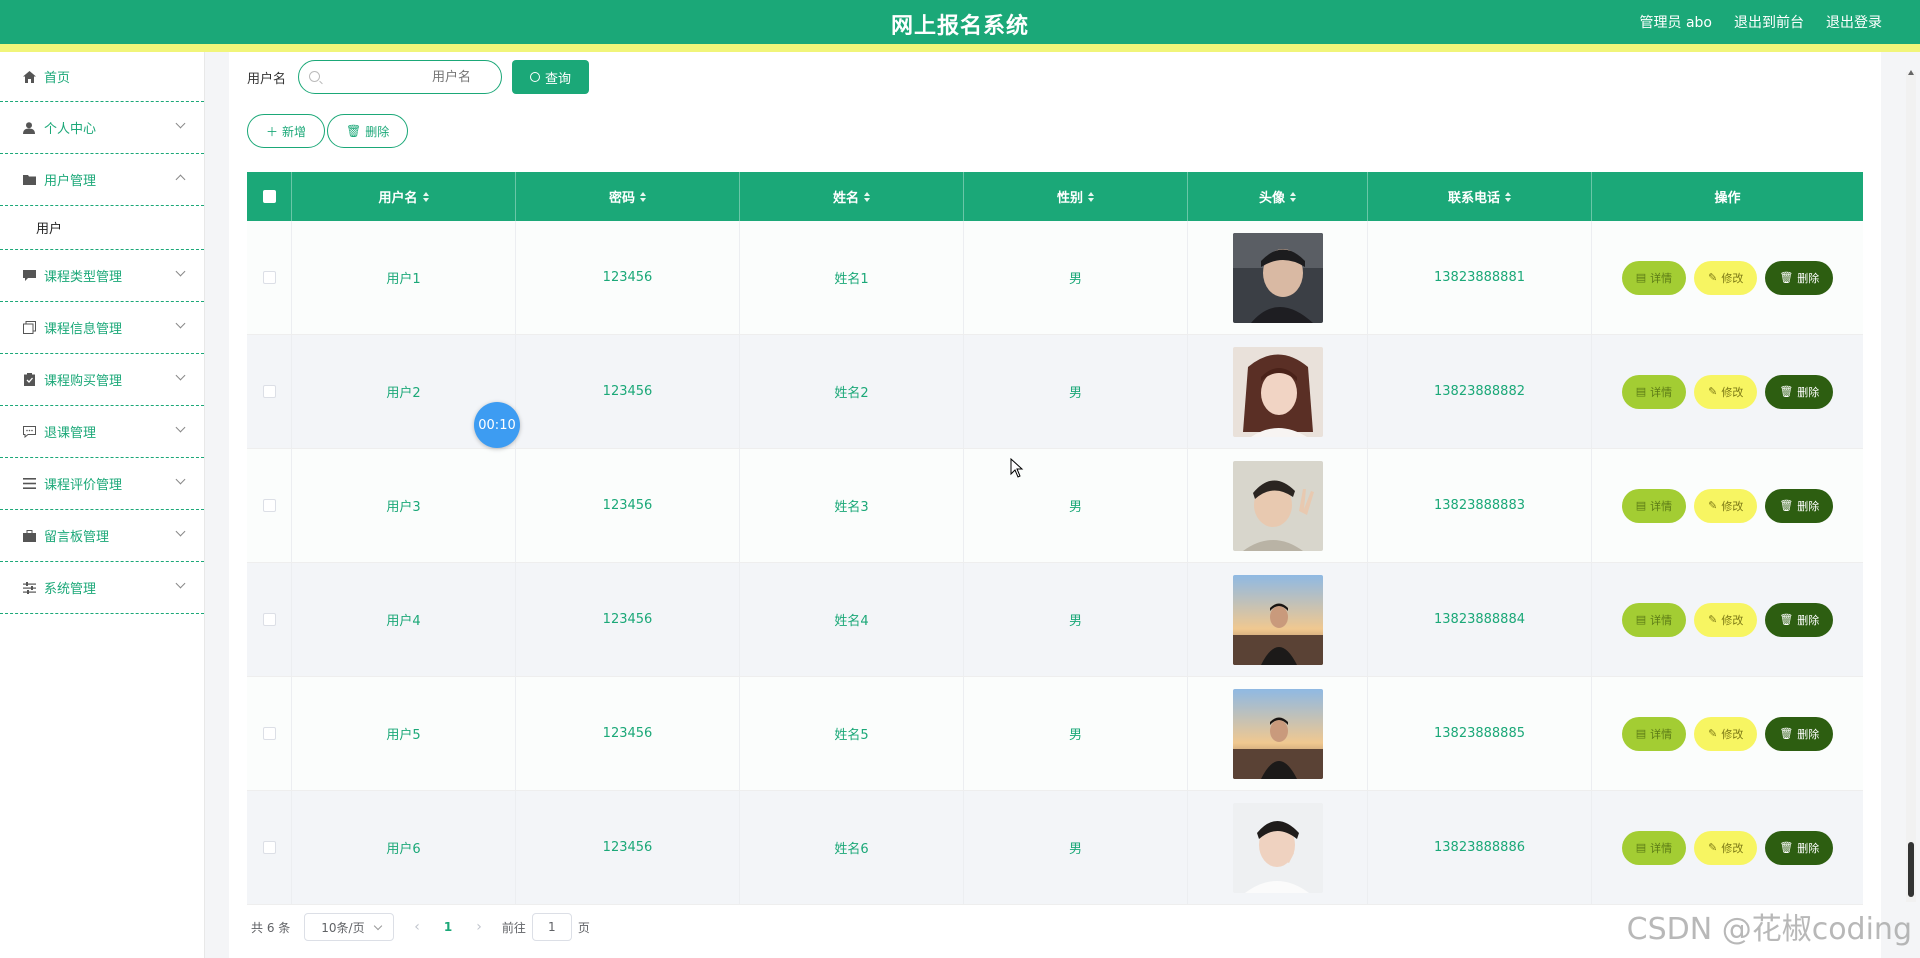 The height and width of the screenshot is (958, 1920). Describe the element at coordinates (349, 927) in the screenshot. I see `page-size-select: 10条/页` at that location.